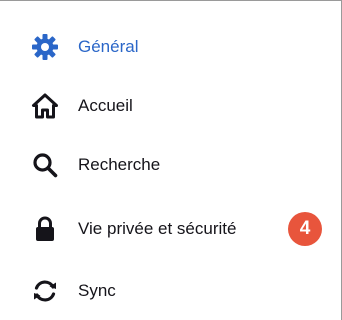 This screenshot has width=342, height=320. I want to click on sidebar-item-privacy: Vie privée et sécurité 4, so click(165, 229).